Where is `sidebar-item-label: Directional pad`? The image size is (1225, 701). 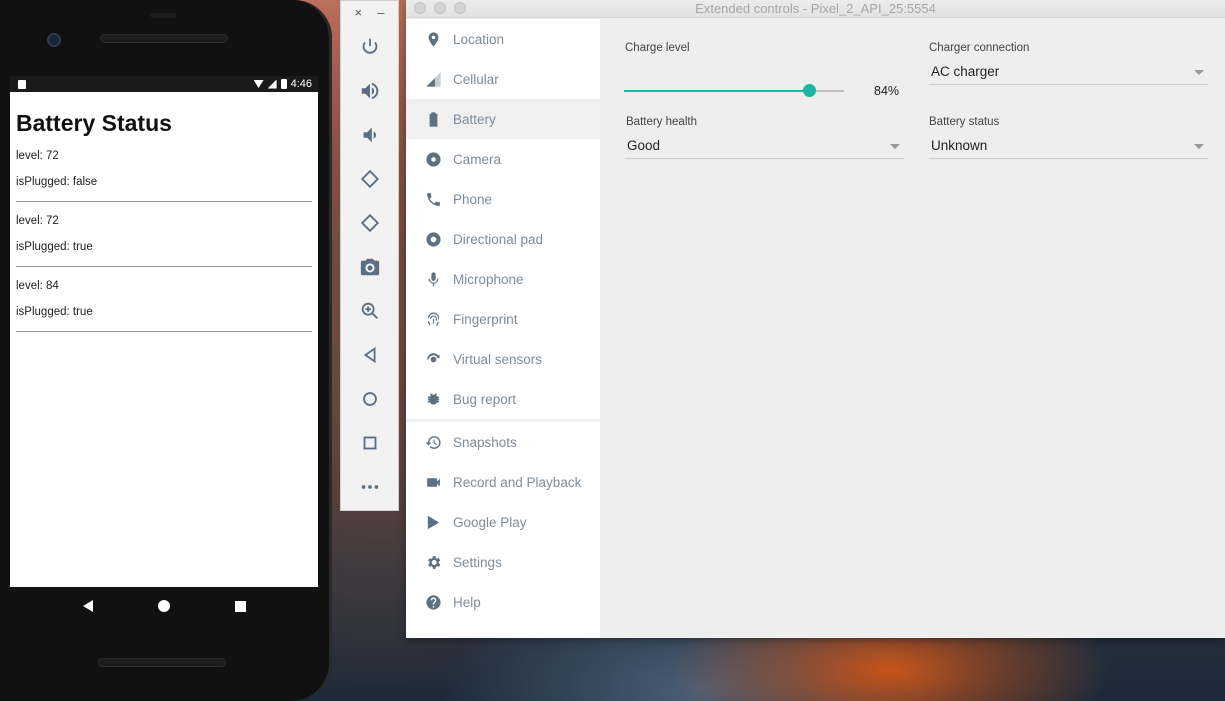
sidebar-item-label: Directional pad is located at coordinates (498, 239).